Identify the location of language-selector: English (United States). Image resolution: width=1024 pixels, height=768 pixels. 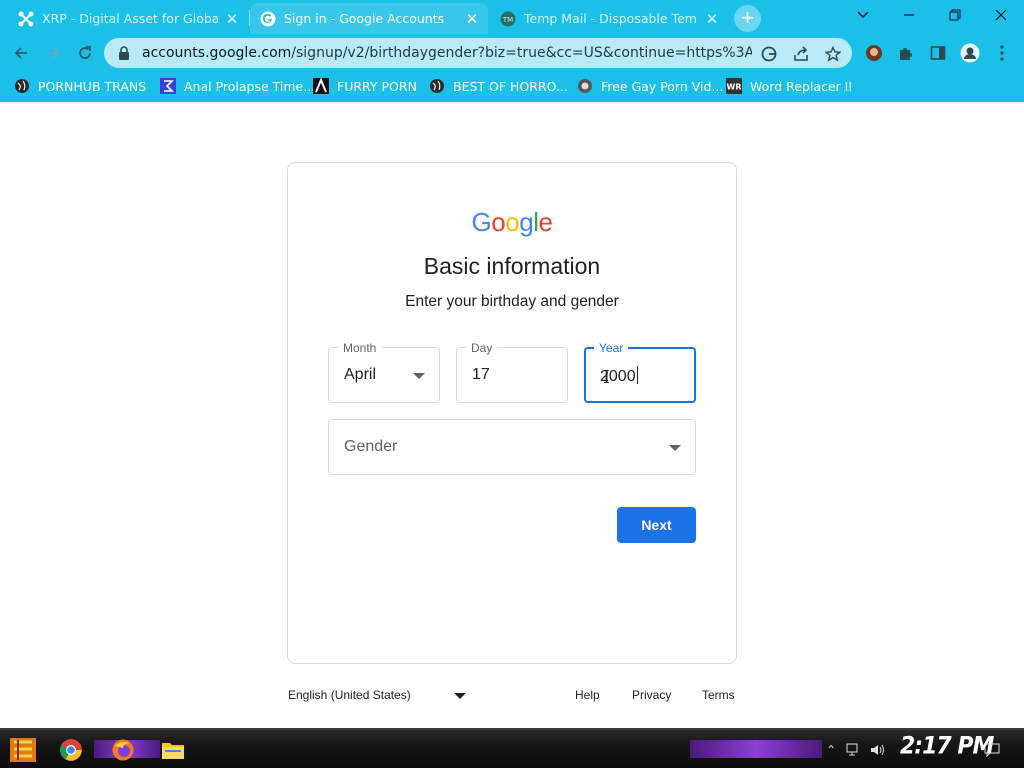
(349, 695).